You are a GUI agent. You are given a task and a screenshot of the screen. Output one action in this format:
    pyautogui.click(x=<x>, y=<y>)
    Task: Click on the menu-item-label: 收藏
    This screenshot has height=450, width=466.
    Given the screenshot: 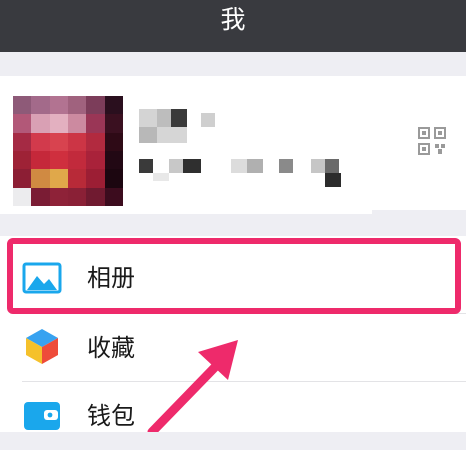 What is the action you would take?
    pyautogui.click(x=111, y=348)
    